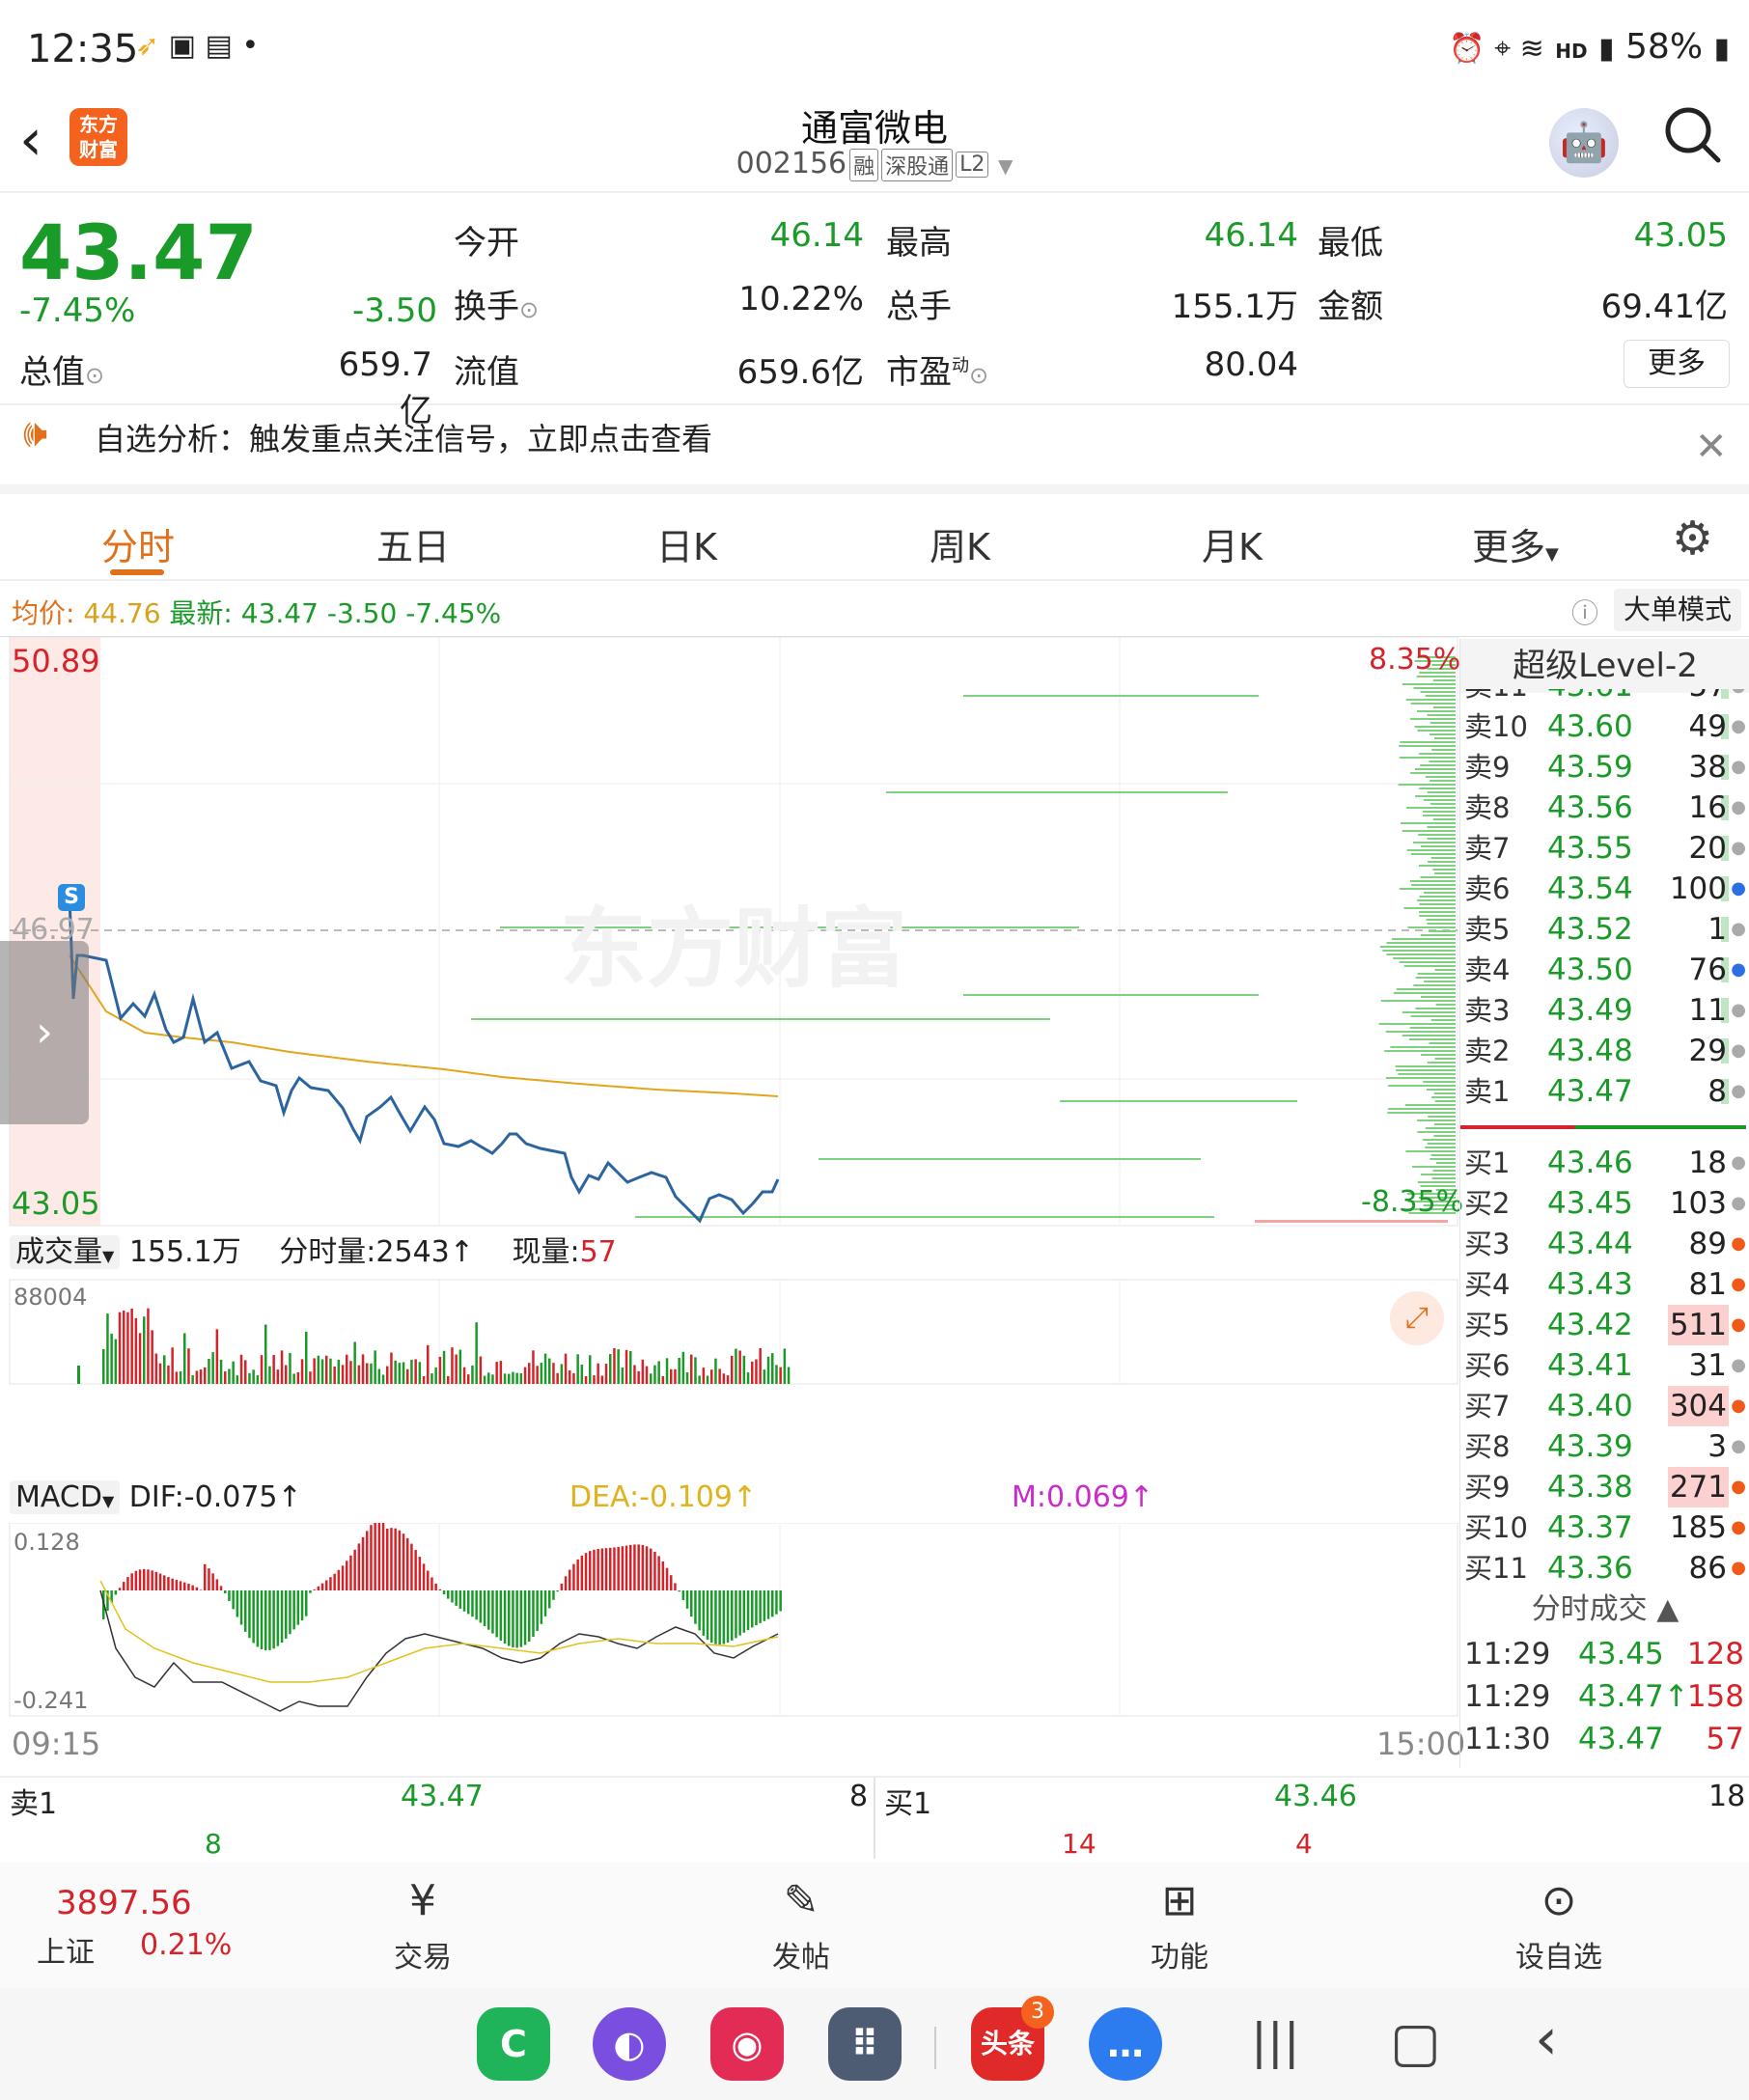 The height and width of the screenshot is (2100, 1749). I want to click on home-icon: ▢, so click(1416, 2042).